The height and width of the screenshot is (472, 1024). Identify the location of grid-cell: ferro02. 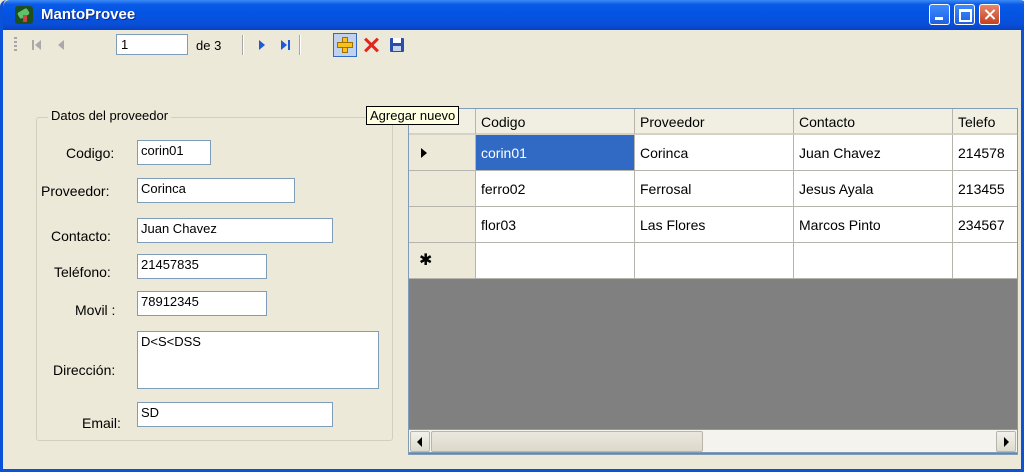
(555, 189).